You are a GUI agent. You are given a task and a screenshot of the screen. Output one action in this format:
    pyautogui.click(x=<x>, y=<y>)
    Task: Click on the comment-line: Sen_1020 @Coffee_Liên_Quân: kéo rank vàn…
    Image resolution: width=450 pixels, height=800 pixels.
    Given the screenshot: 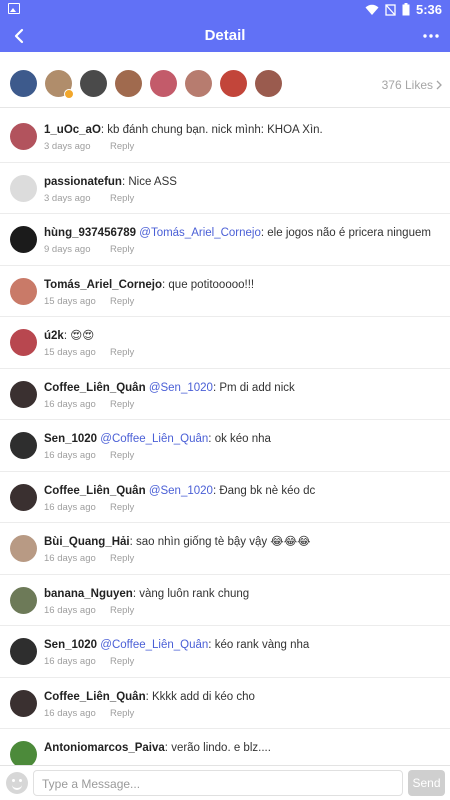 What is the action you would take?
    pyautogui.click(x=242, y=645)
    